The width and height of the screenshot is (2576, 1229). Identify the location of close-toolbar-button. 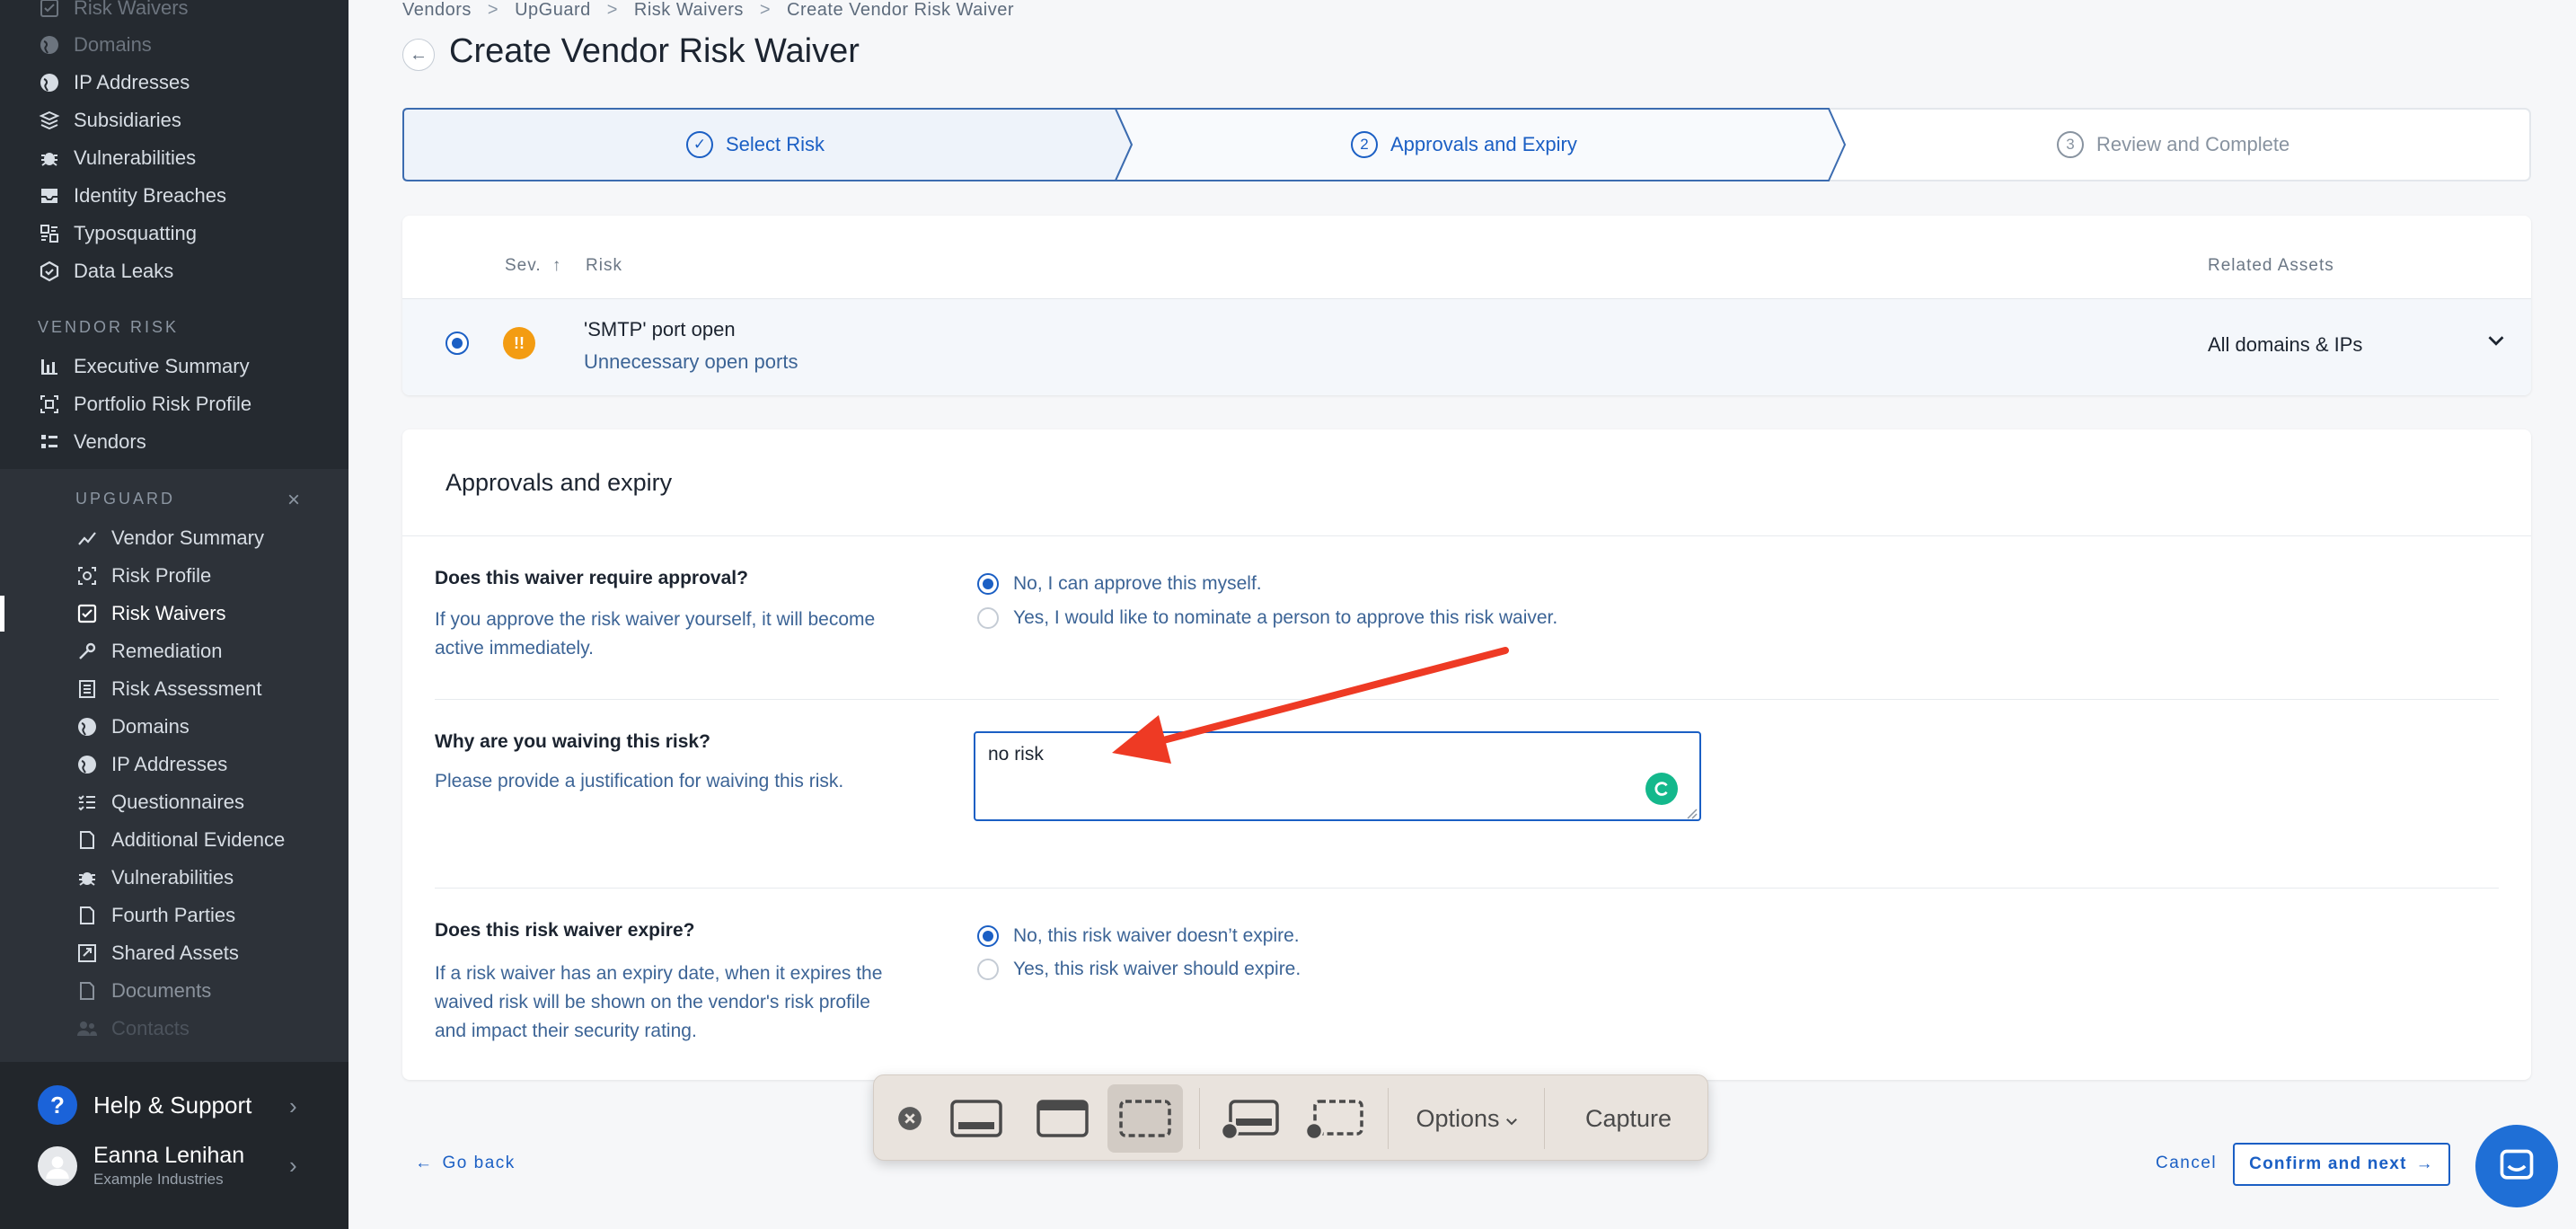
(910, 1118).